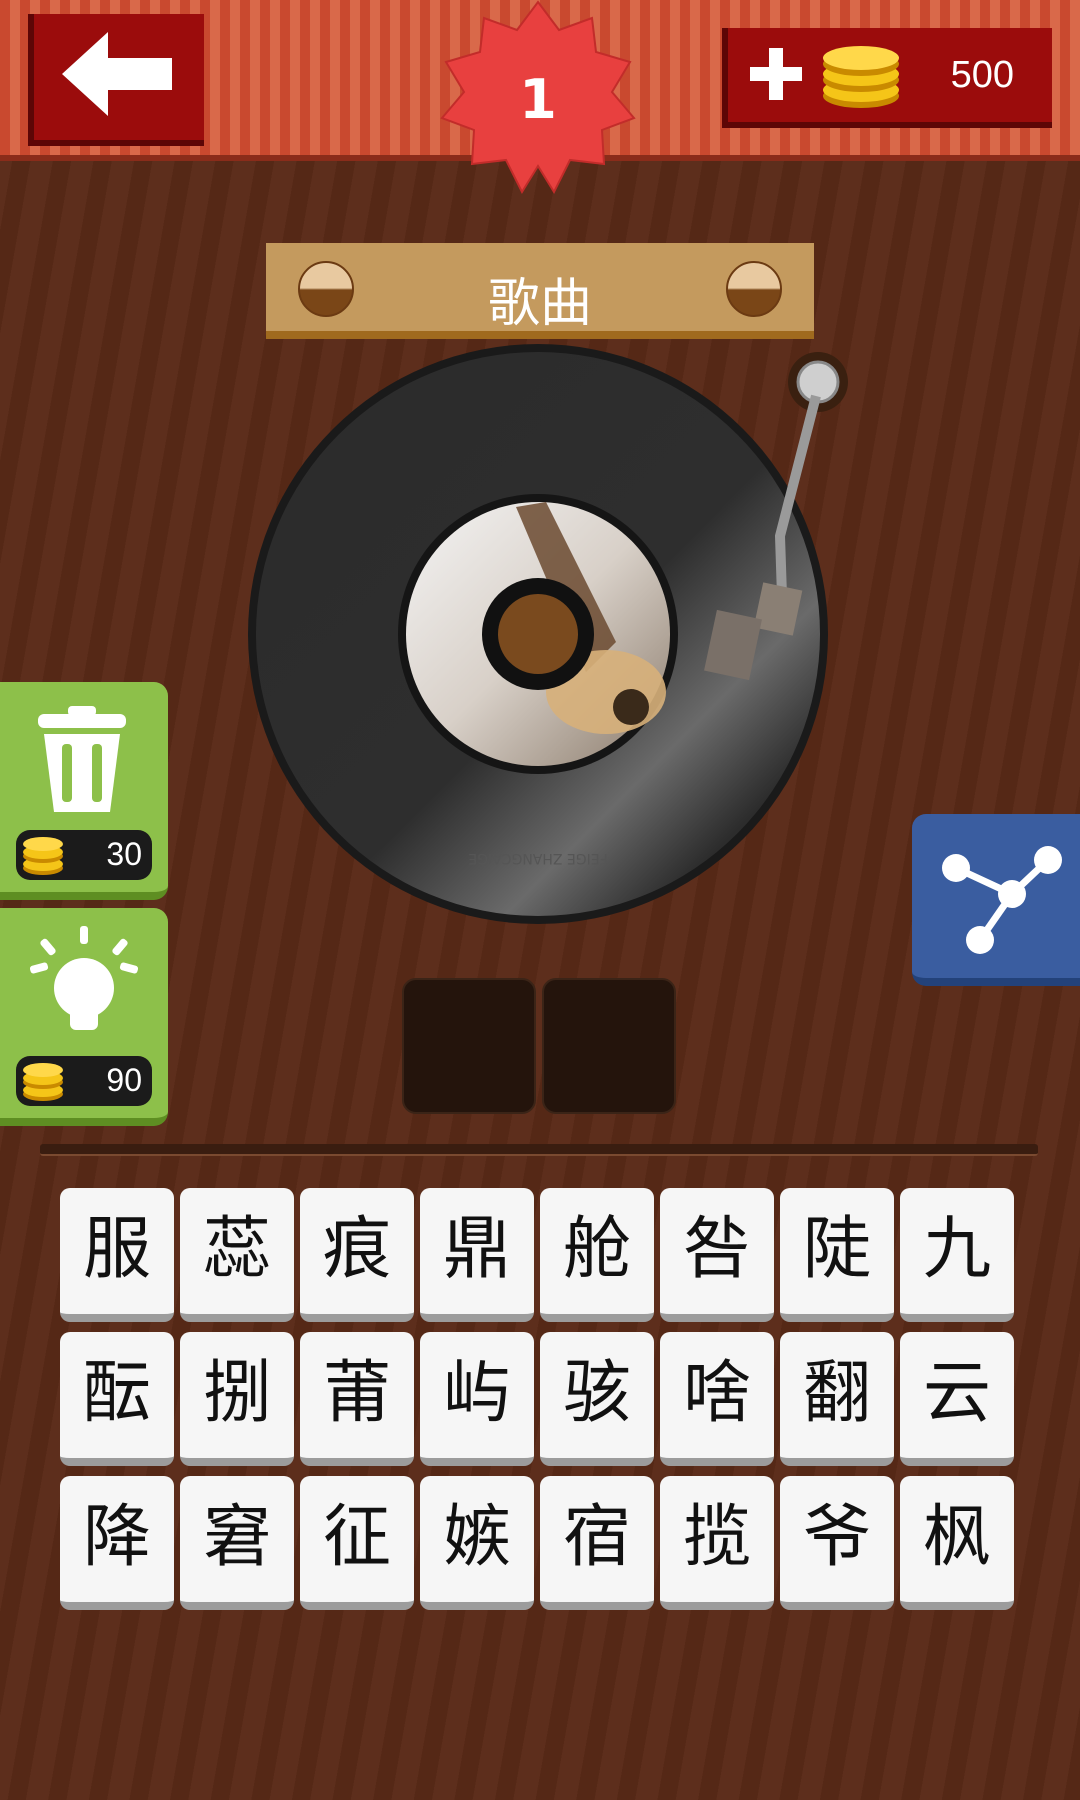 This screenshot has height=1800, width=1080. What do you see at coordinates (957, 1543) in the screenshot?
I see `letter-tile: 枫` at bounding box center [957, 1543].